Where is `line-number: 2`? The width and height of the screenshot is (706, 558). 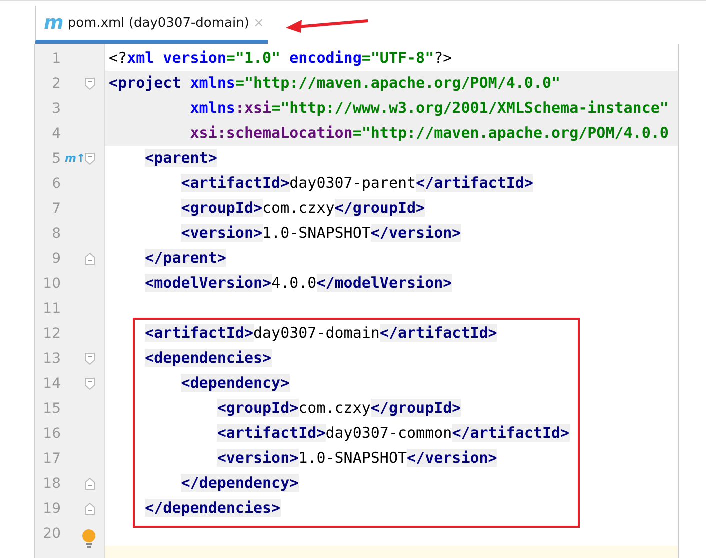
line-number: 2 is located at coordinates (56, 84).